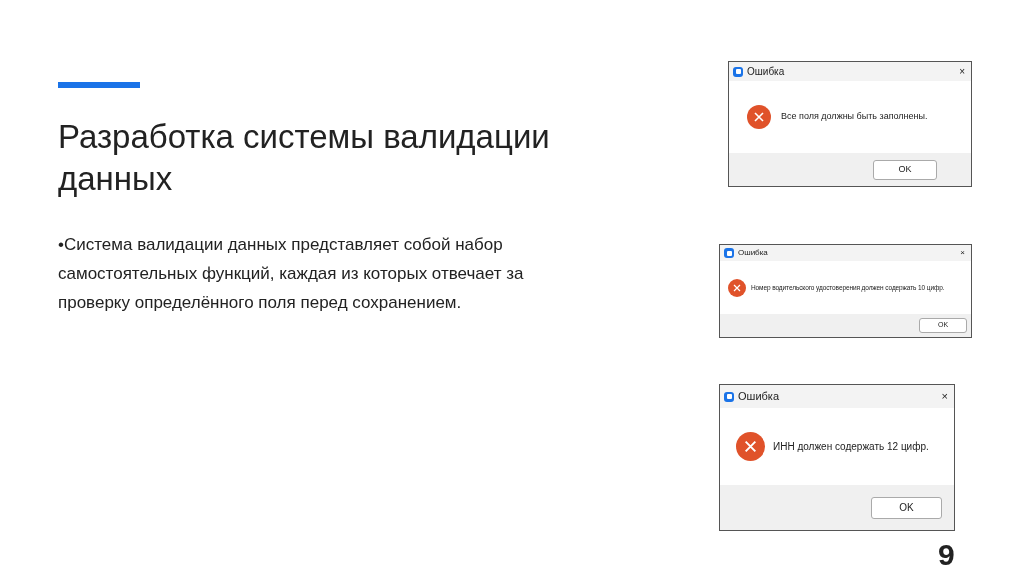 The image size is (1024, 574). Describe the element at coordinates (291, 274) in the screenshot. I see `slide-body: •Система валидации данных представляет собой набор самостоятельных функций, каждая из которых отвечает за проверку определённого поля перед сохранением.` at that location.